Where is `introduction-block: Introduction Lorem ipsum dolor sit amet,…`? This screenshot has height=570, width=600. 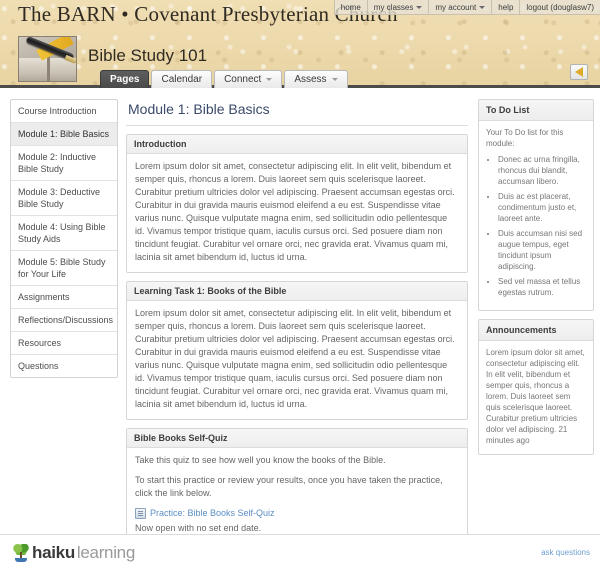 introduction-block: Introduction Lorem ipsum dolor sit amet,… is located at coordinates (297, 203).